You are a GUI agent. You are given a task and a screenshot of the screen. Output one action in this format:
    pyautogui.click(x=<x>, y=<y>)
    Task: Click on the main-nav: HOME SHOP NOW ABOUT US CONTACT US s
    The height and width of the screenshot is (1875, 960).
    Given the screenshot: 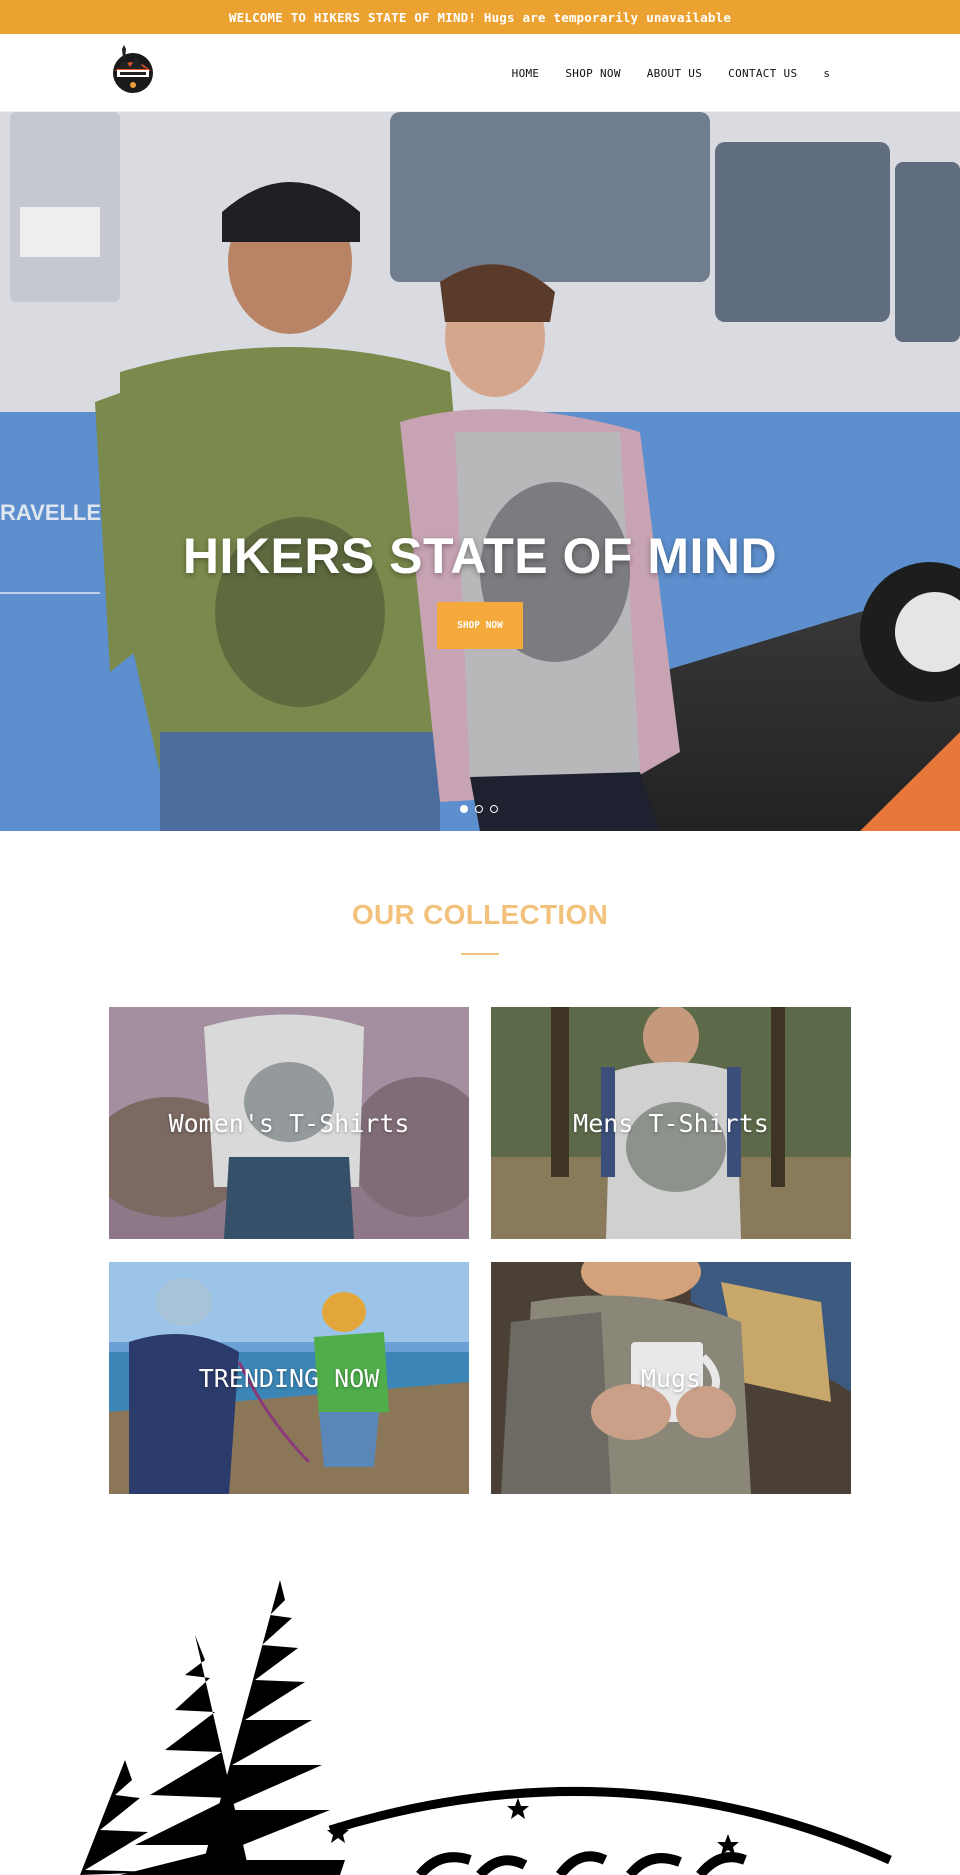 What is the action you would take?
    pyautogui.click(x=671, y=73)
    